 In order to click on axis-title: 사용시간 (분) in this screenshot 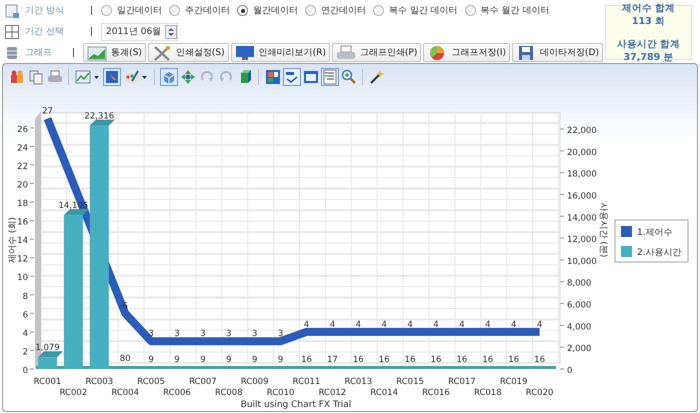, I will do `click(603, 230)`.